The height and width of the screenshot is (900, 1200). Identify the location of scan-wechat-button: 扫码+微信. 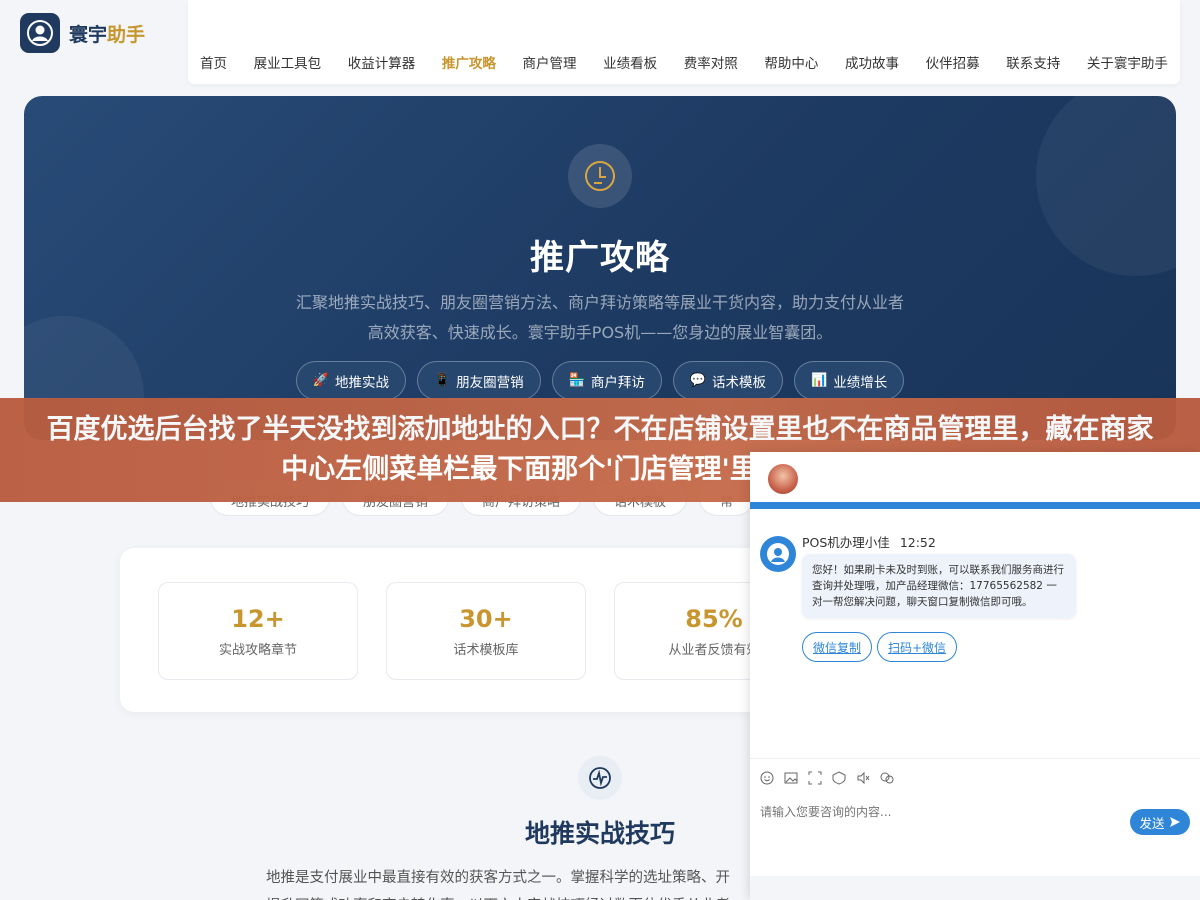
(917, 647).